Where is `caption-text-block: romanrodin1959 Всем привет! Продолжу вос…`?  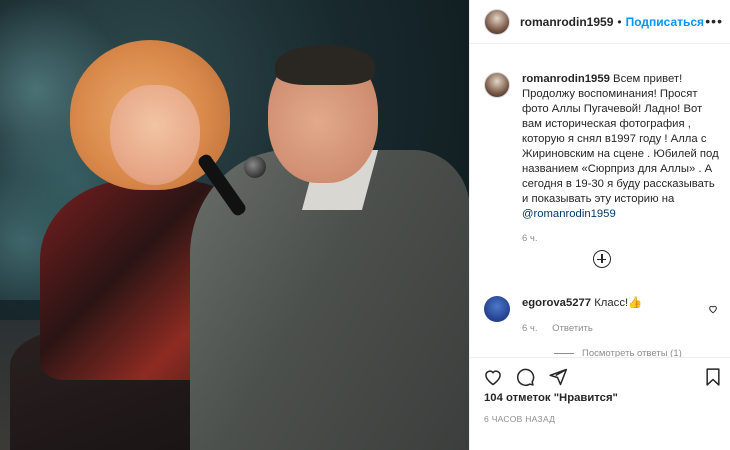 caption-text-block: romanrodin1959 Всем привет! Продолжу вос… is located at coordinates (622, 159).